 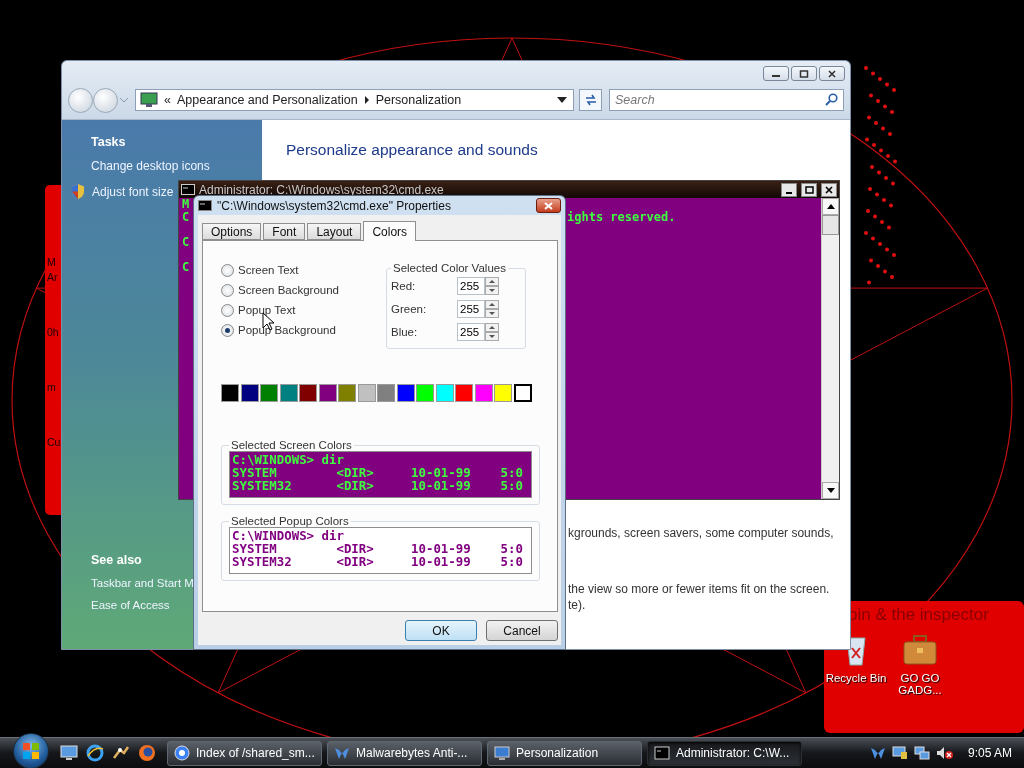 What do you see at coordinates (726, 100) in the screenshot?
I see `search-field: Search` at bounding box center [726, 100].